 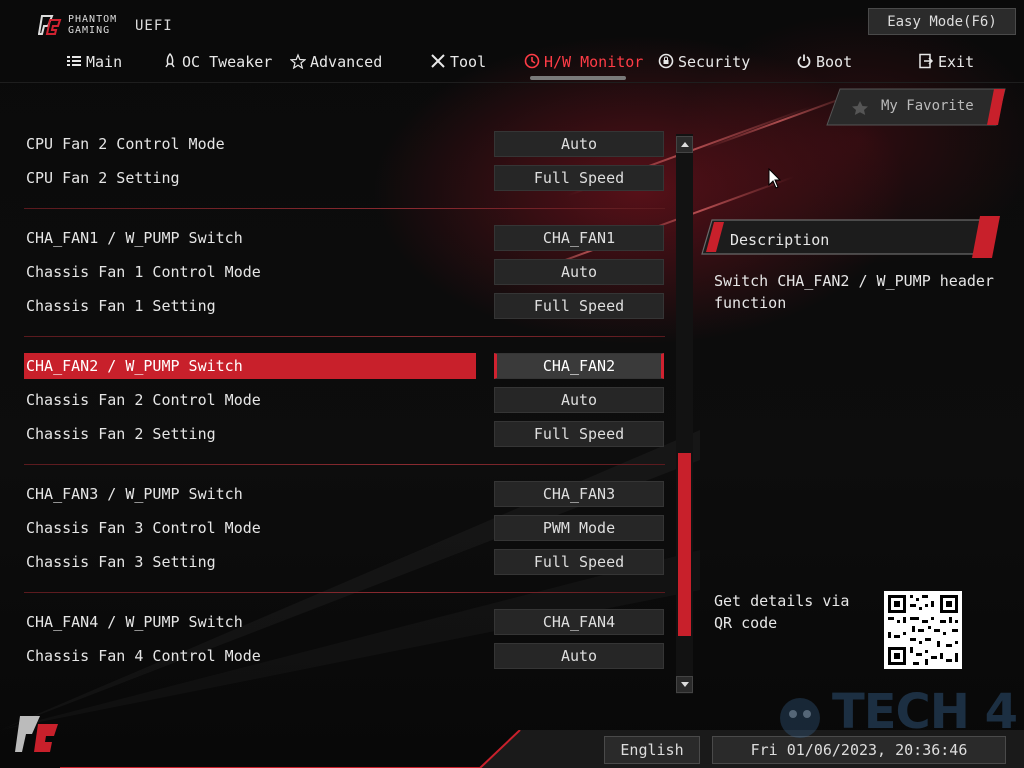 What do you see at coordinates (579, 366) in the screenshot?
I see `setting-value-selected: CHA_FAN2` at bounding box center [579, 366].